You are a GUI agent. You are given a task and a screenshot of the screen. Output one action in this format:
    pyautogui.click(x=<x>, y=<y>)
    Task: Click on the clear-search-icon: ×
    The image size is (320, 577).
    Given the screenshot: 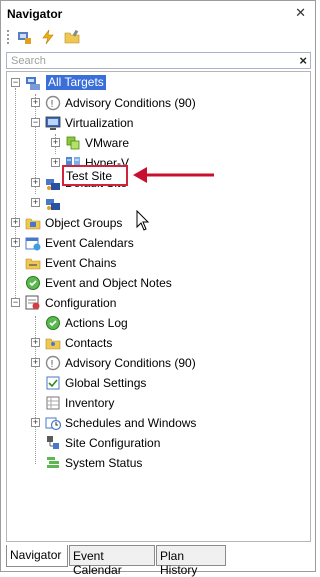 What is the action you would take?
    pyautogui.click(x=303, y=60)
    